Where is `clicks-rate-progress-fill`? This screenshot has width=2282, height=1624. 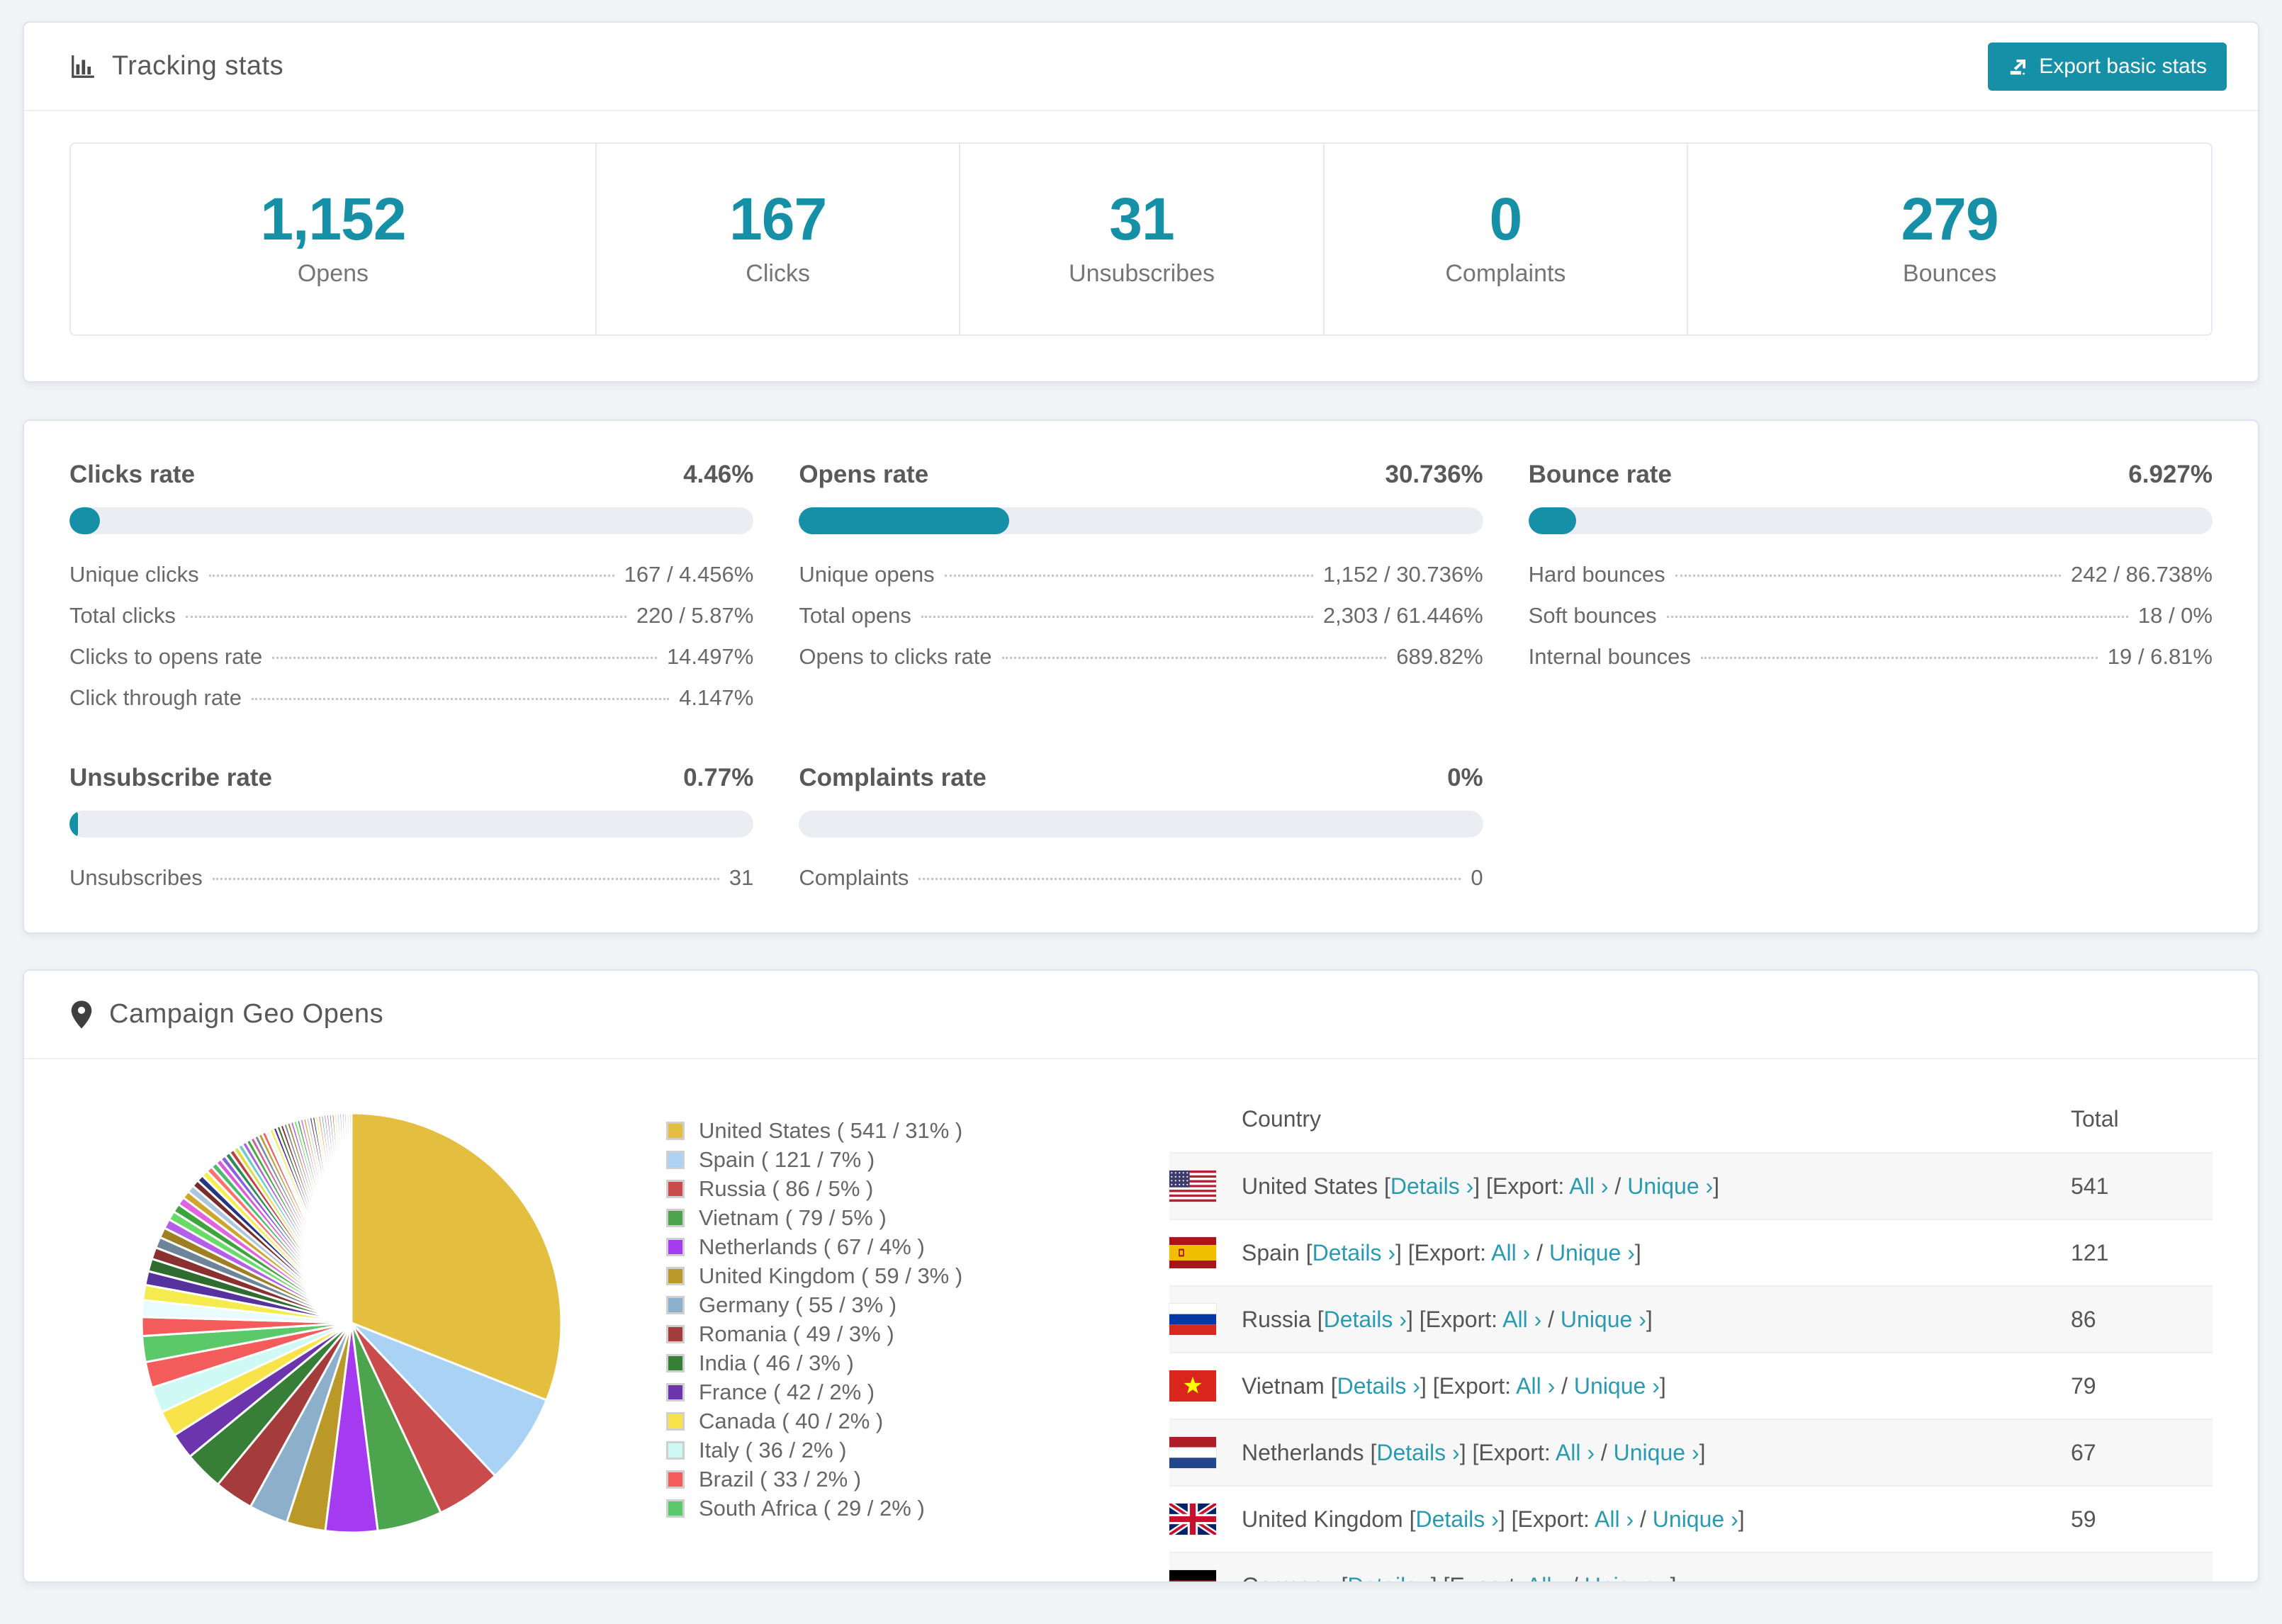 clicks-rate-progress-fill is located at coordinates (85, 521).